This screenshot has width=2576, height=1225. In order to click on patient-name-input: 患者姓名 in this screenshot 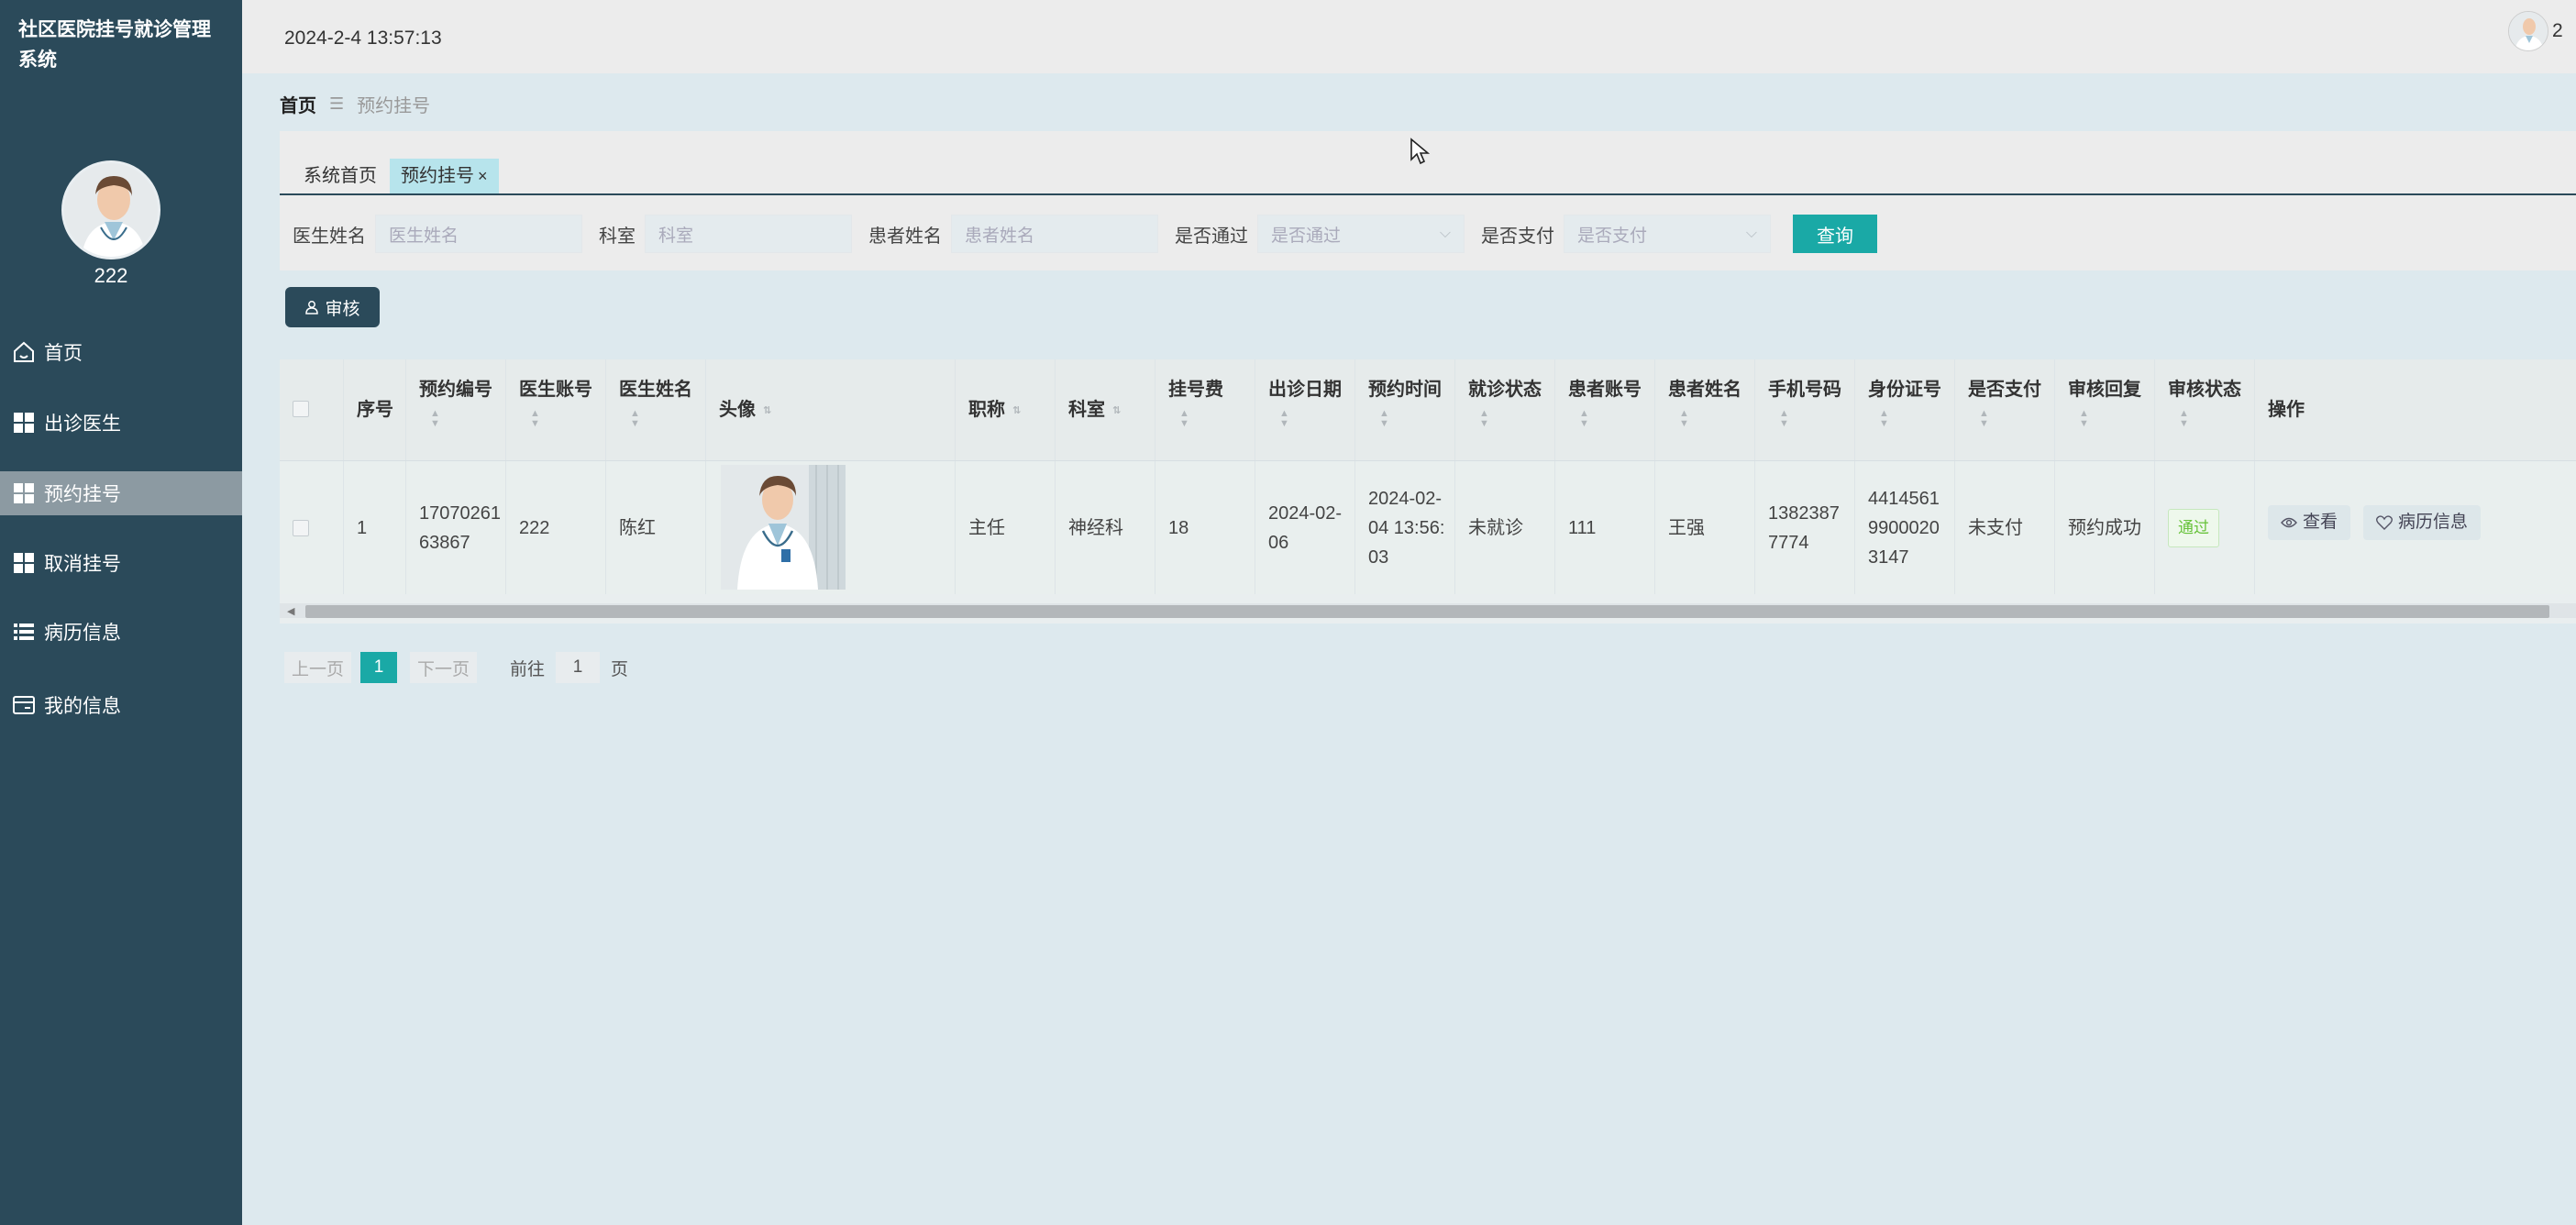, I will do `click(1054, 234)`.